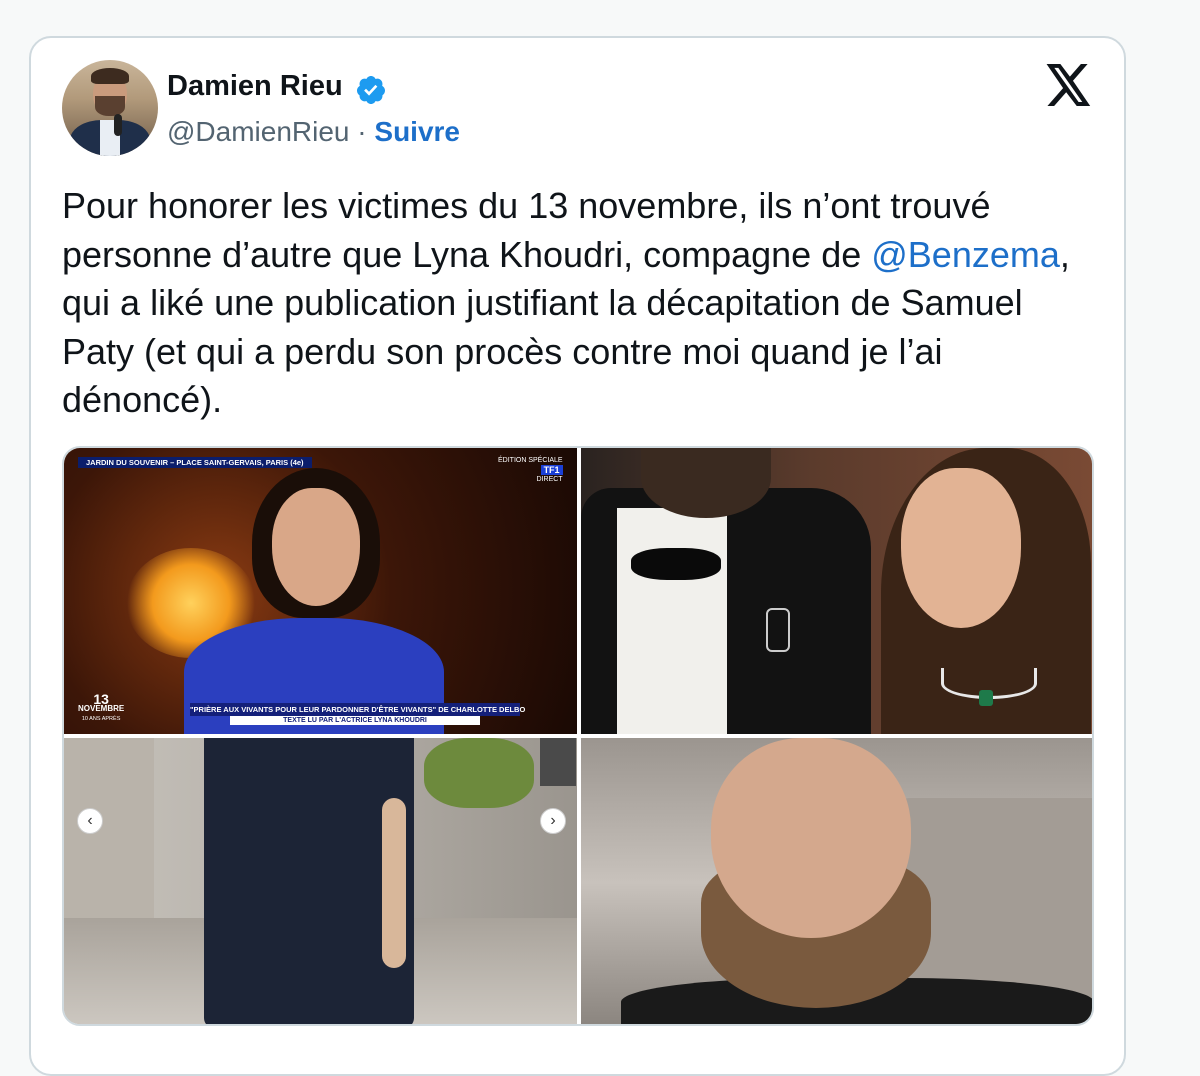 The image size is (1200, 1076). What do you see at coordinates (370, 90) in the screenshot?
I see `verified-badge-icon` at bounding box center [370, 90].